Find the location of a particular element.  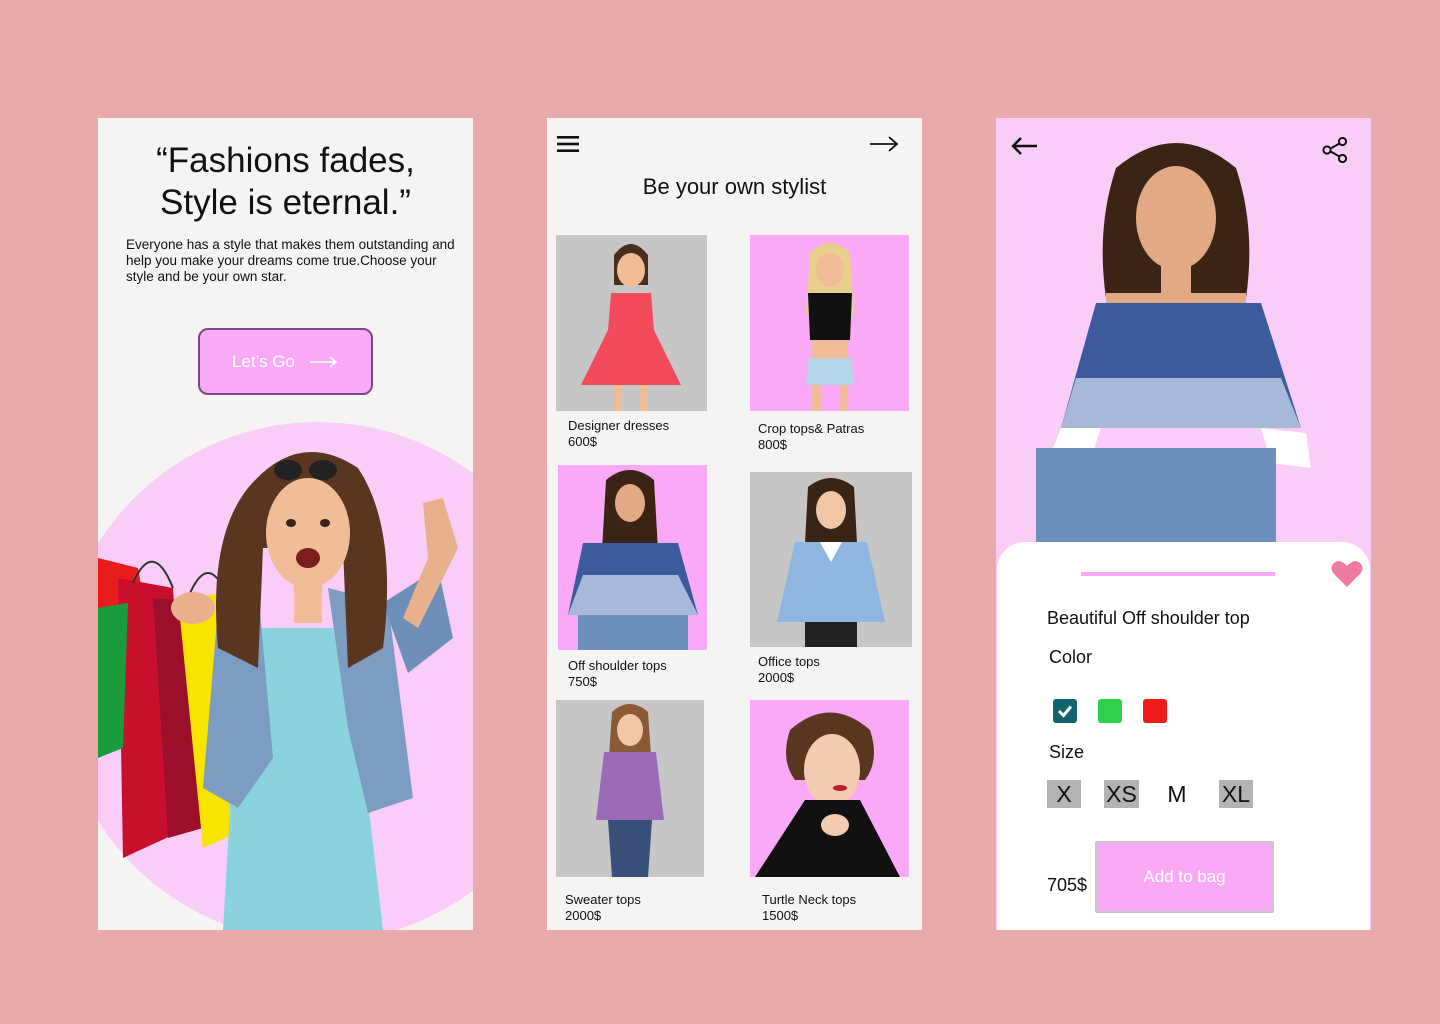

size-label: Size is located at coordinates (1067, 752).